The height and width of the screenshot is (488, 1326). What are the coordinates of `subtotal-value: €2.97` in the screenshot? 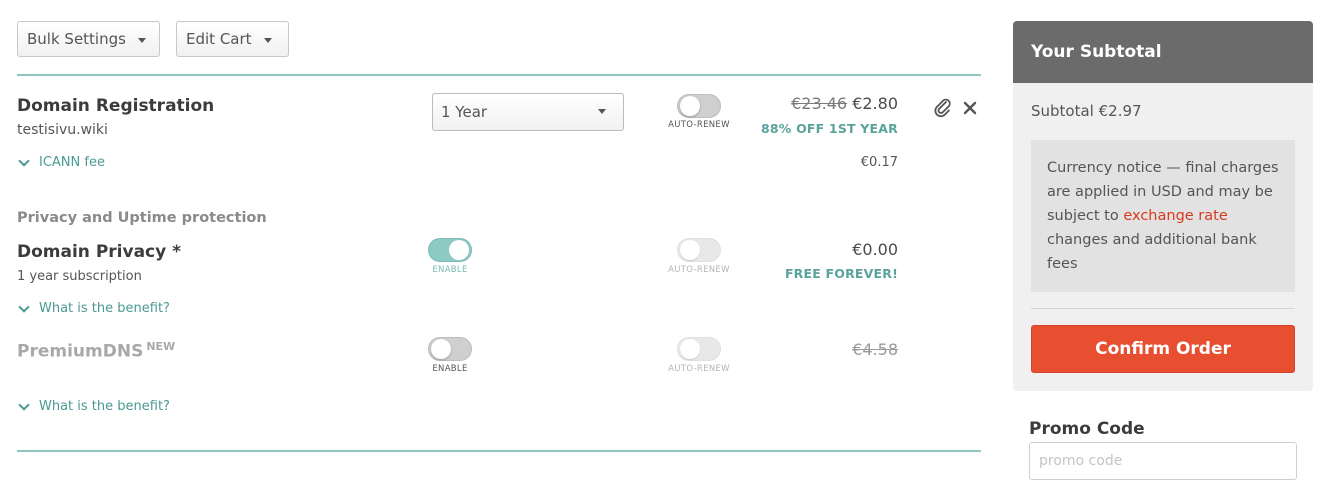 It's located at (1120, 111).